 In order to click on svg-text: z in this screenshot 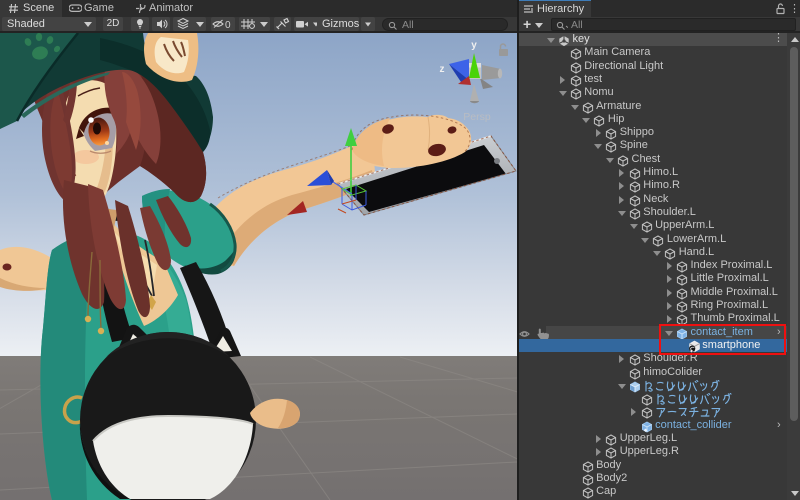, I will do `click(442, 69)`.